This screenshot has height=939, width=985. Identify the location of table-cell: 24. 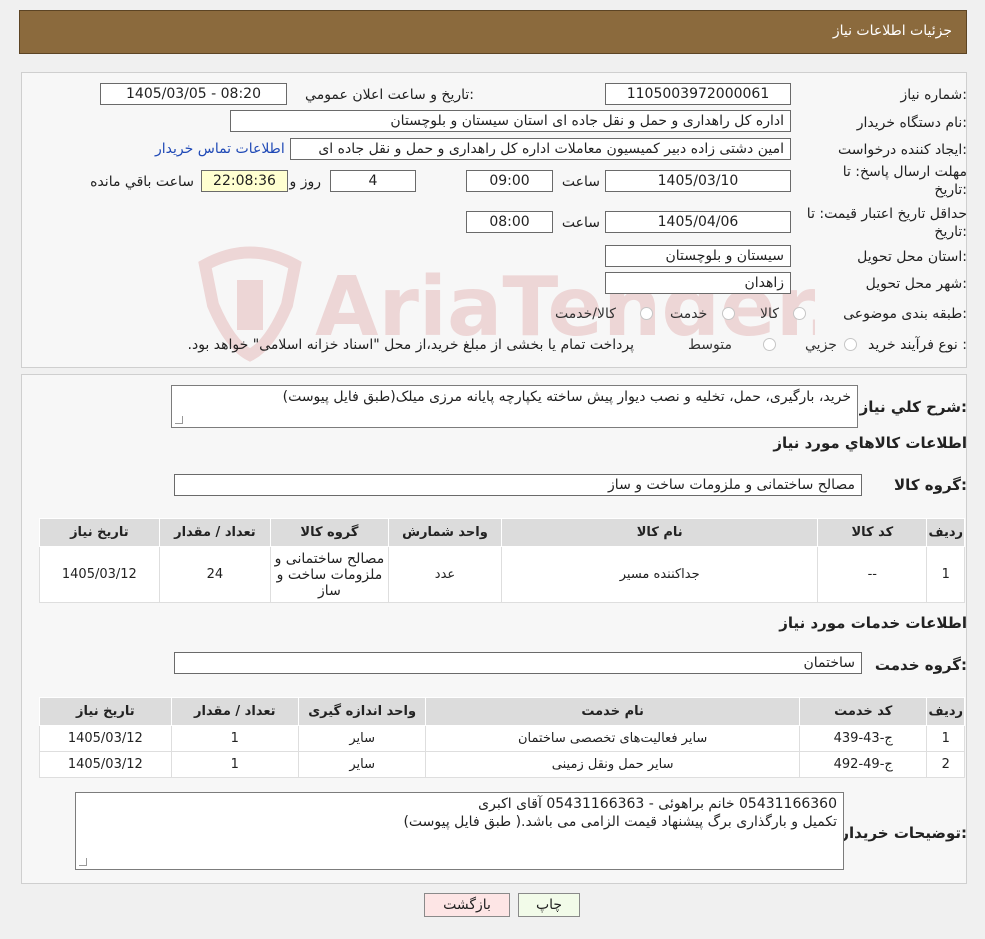
(215, 574).